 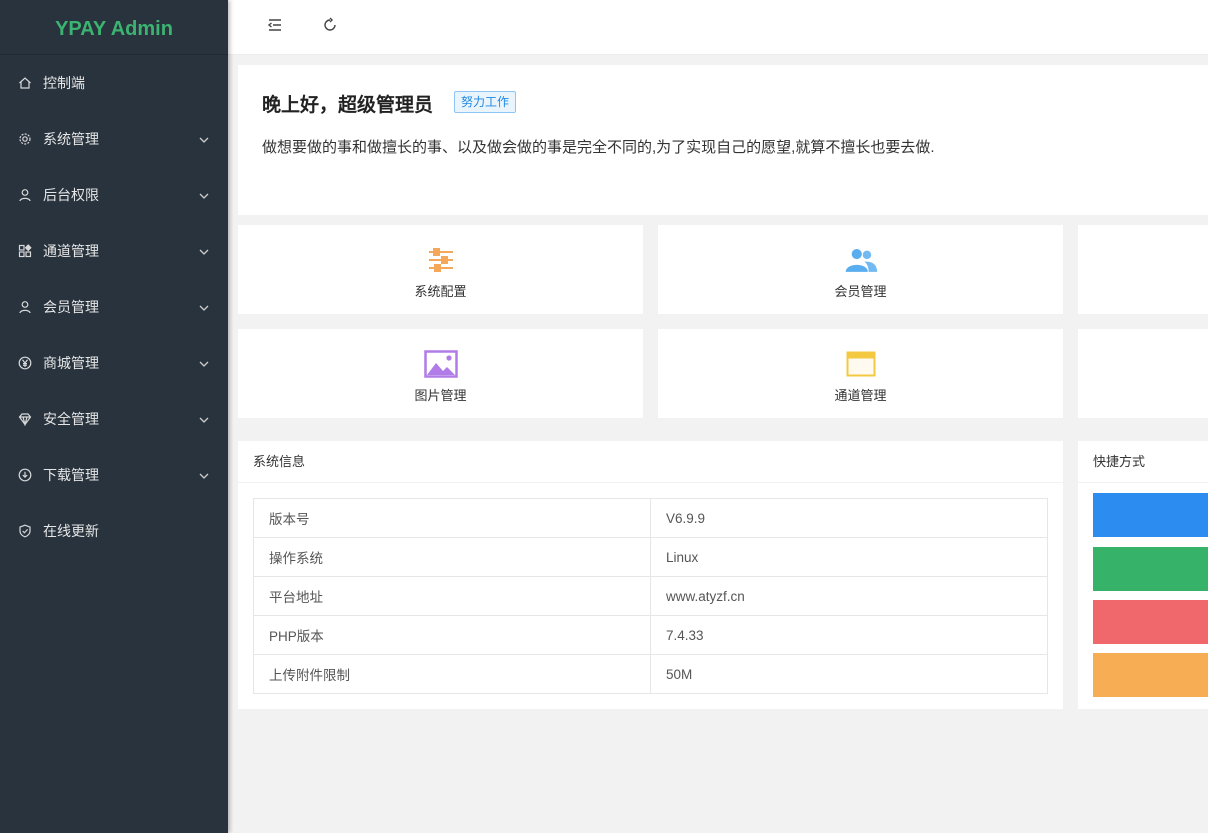 I want to click on tile-image-management: 图片管理, so click(x=440, y=373).